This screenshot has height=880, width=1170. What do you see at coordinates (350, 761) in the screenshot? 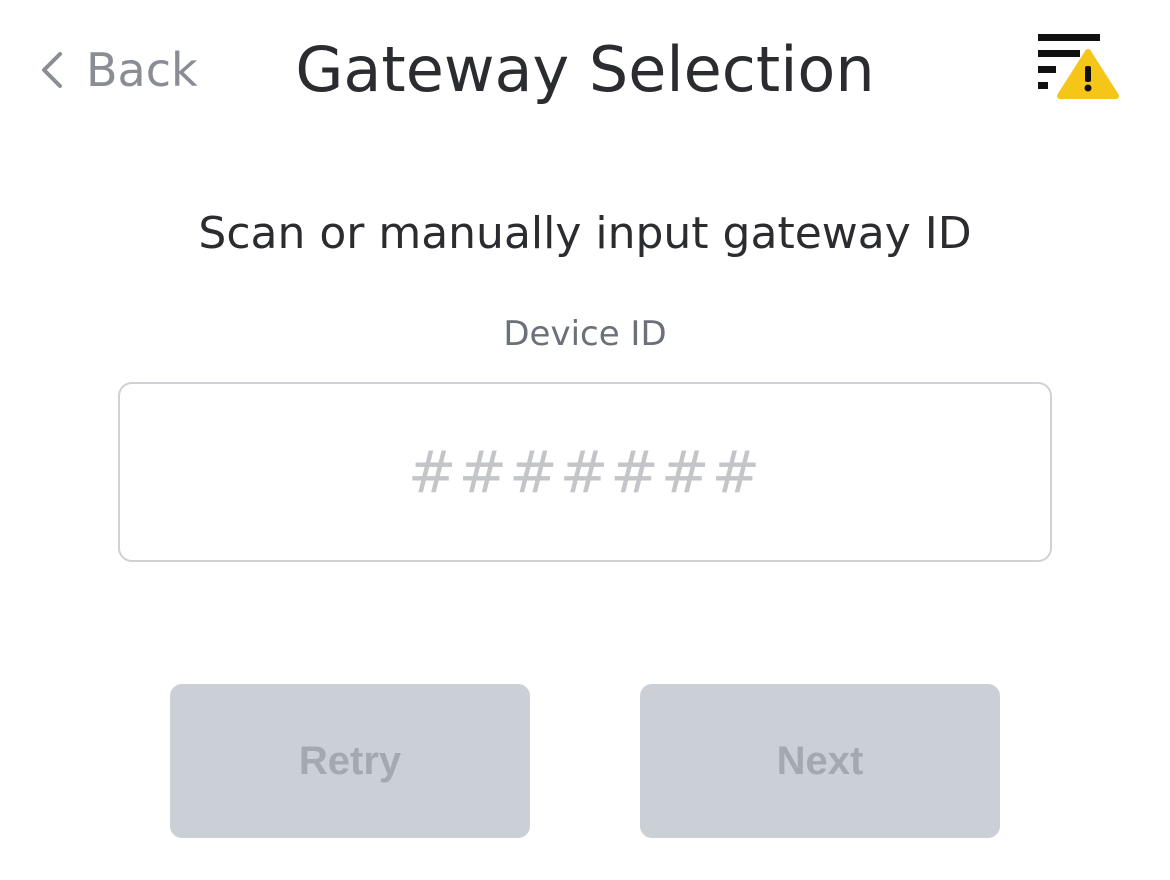
I see `retry-button: Retry` at bounding box center [350, 761].